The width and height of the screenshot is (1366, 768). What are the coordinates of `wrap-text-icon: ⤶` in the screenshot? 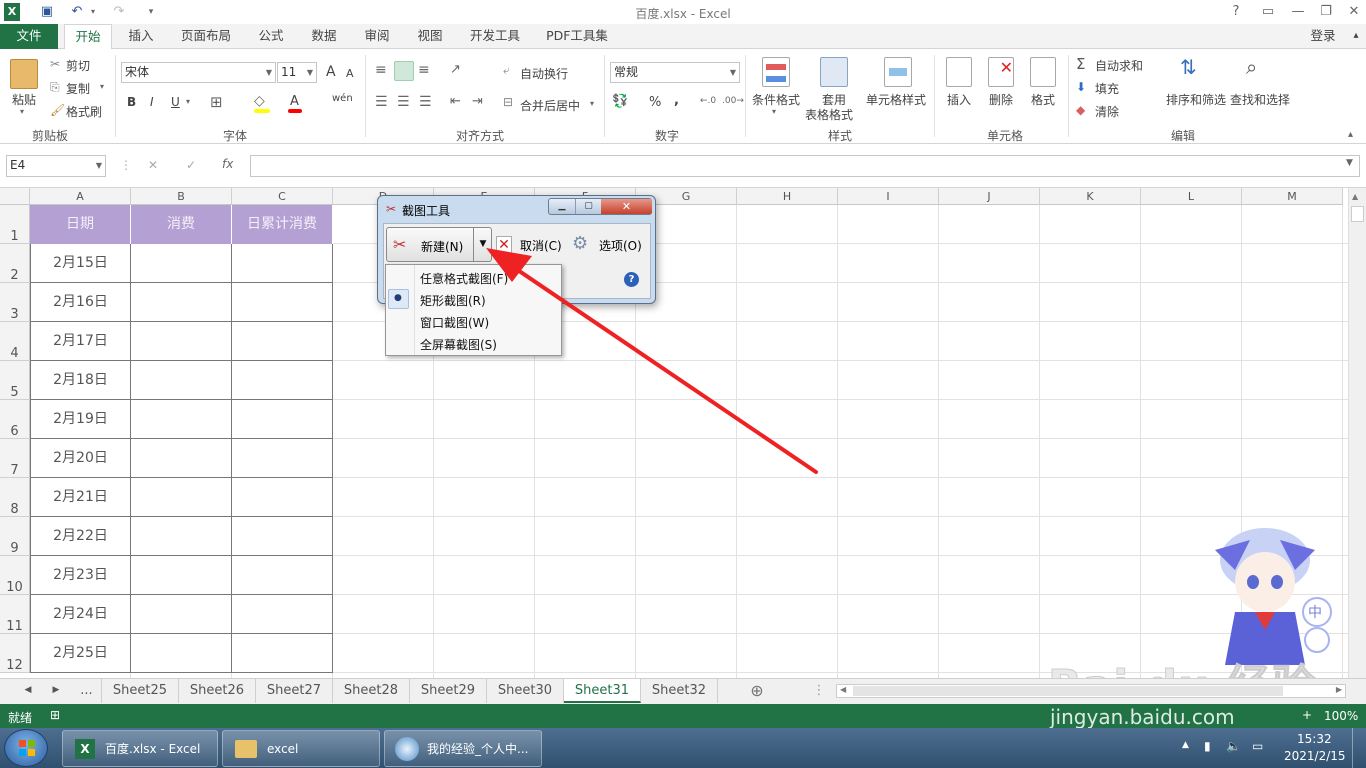 It's located at (506, 70).